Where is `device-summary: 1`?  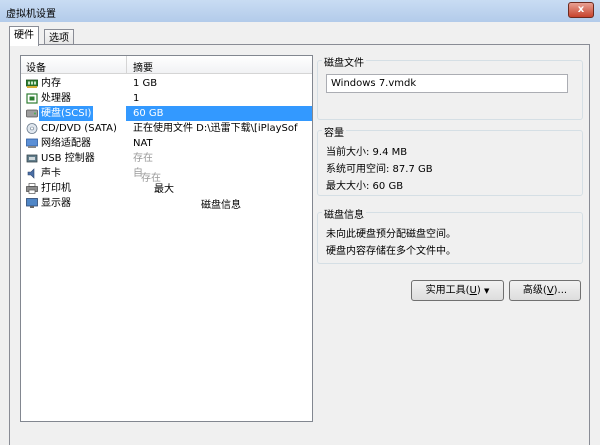
device-summary: 1 is located at coordinates (136, 98).